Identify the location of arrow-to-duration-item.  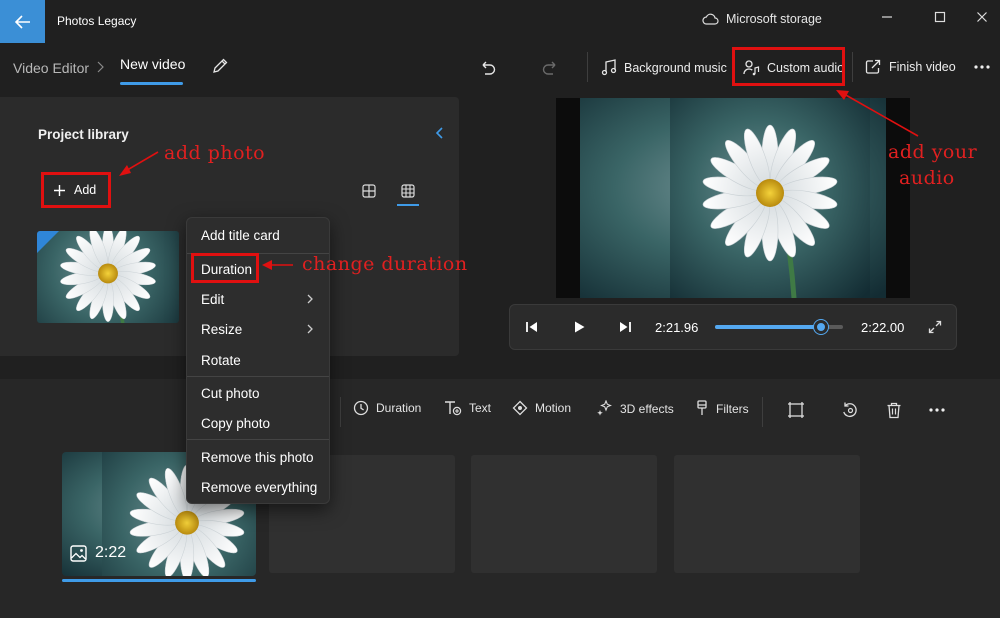
(277, 265).